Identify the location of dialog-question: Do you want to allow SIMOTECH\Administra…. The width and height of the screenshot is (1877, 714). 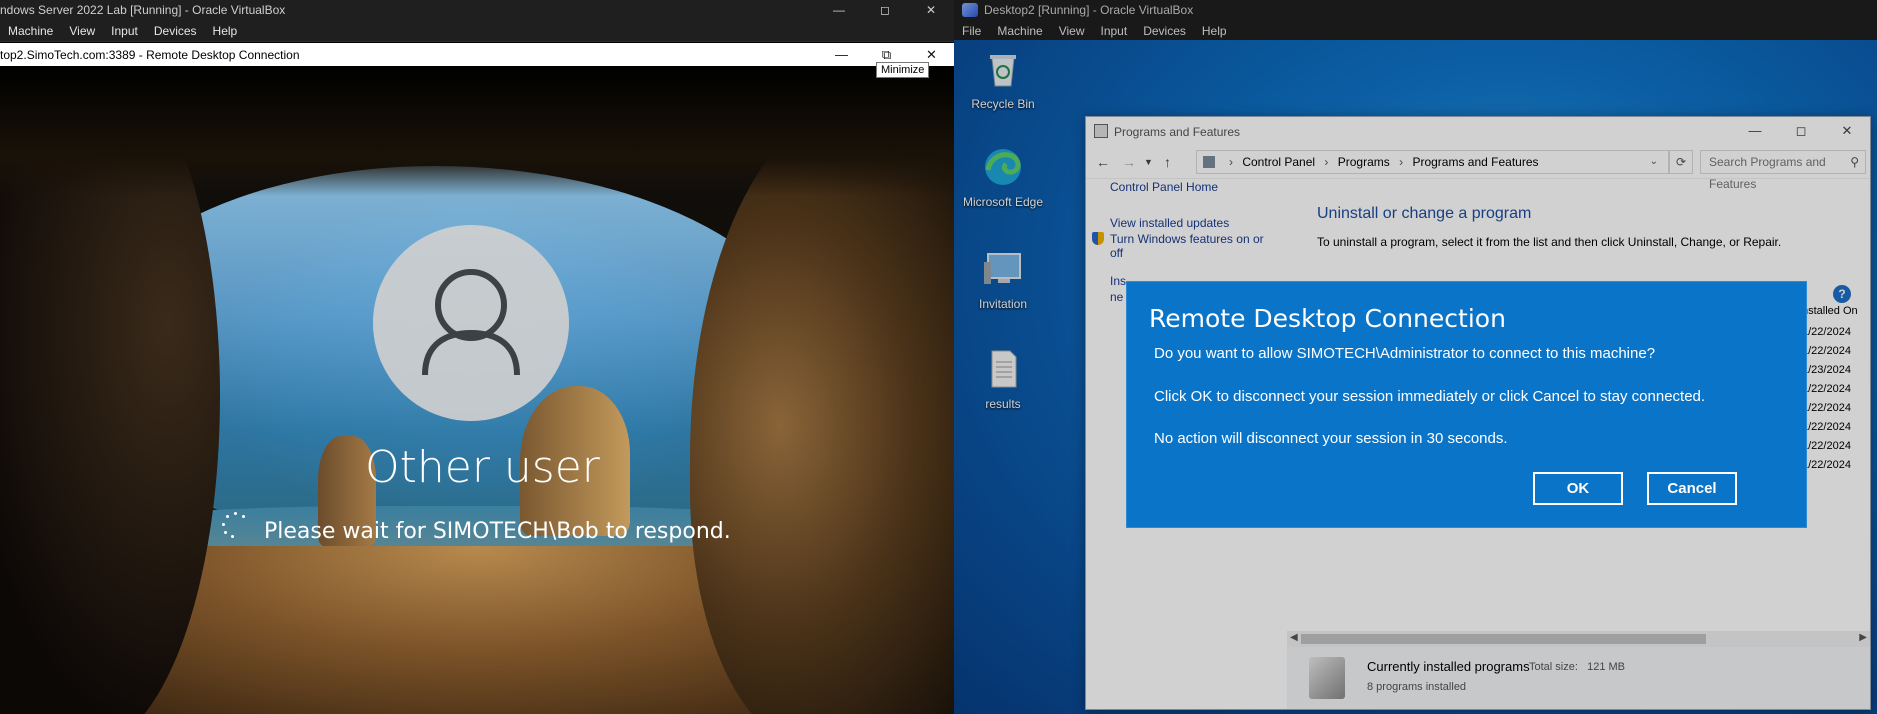
(1405, 353).